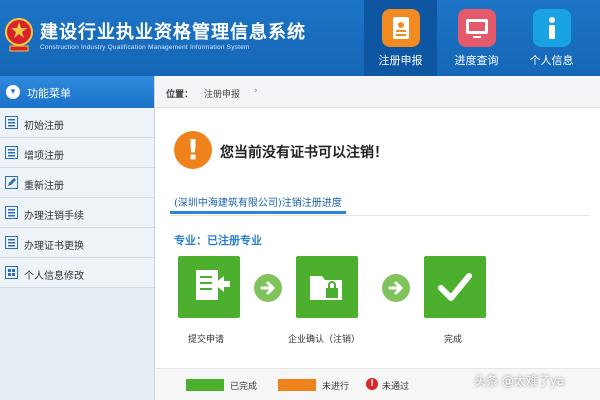 This screenshot has width=600, height=400. Describe the element at coordinates (44, 156) in the screenshot. I see `sidebar-item-label: 增项注册` at that location.